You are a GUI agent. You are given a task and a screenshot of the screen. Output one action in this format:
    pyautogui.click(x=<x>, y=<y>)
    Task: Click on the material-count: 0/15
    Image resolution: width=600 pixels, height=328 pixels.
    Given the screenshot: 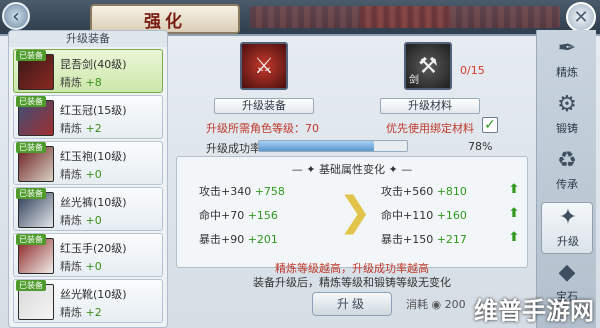 What is the action you would take?
    pyautogui.click(x=472, y=70)
    